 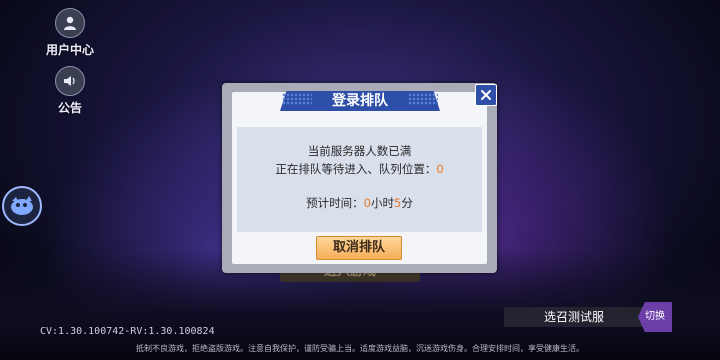 I want to click on queue-message-box: 当前服务器人数已满 正在排队等待进入、队列位置：0 预计时间：0小时5分, so click(x=359, y=179).